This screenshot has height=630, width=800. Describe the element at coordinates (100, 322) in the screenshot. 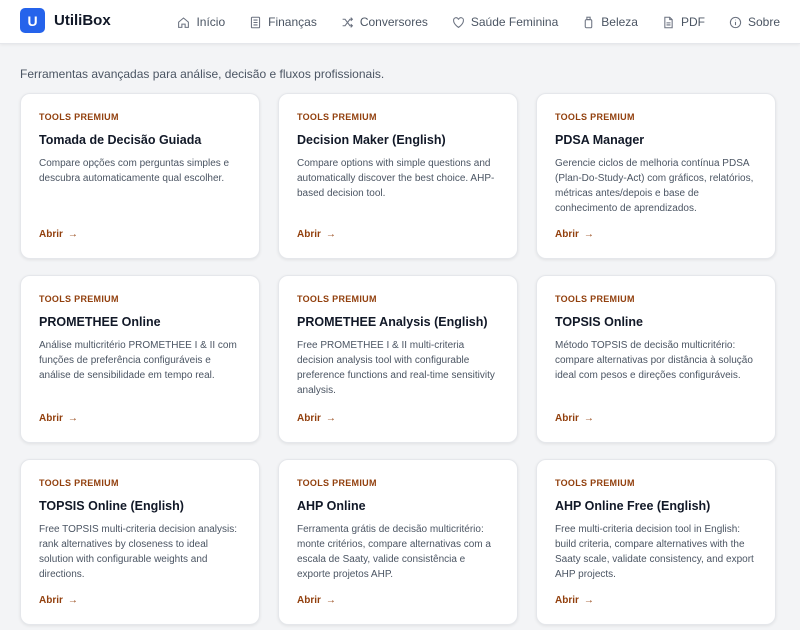

I see `card-title: PROMETHEE Online` at that location.